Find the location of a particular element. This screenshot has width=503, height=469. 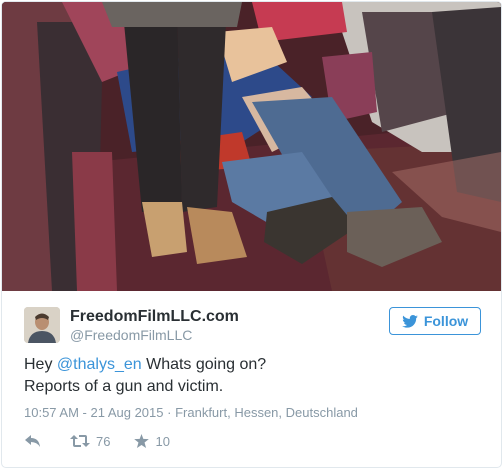

tweet-text-line-2: Reports of a gun and victim. is located at coordinates (124, 386).